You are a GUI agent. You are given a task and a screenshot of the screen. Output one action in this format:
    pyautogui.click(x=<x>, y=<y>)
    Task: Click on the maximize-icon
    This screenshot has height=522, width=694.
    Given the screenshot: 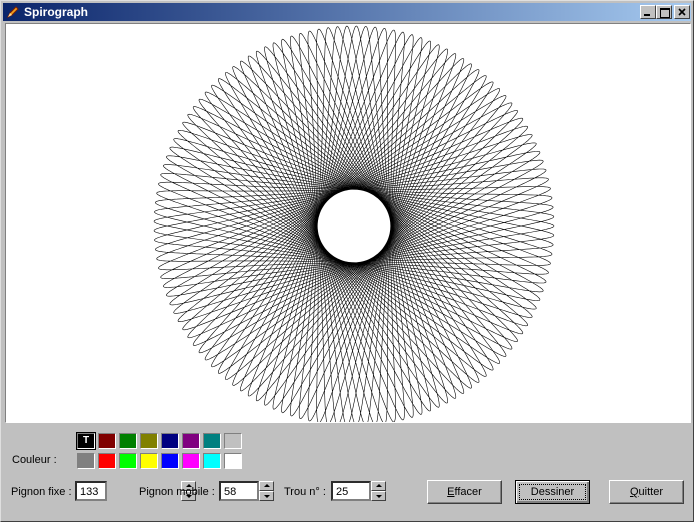 What is the action you would take?
    pyautogui.click(x=665, y=13)
    